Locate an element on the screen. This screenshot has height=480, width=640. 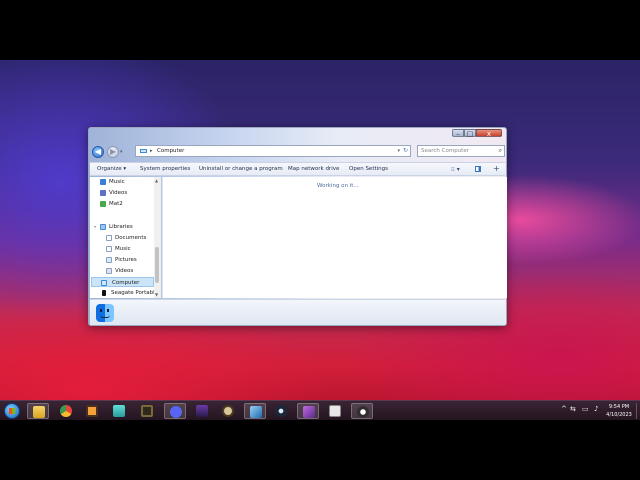
nav-item-label: Pictures is located at coordinates (126, 260).